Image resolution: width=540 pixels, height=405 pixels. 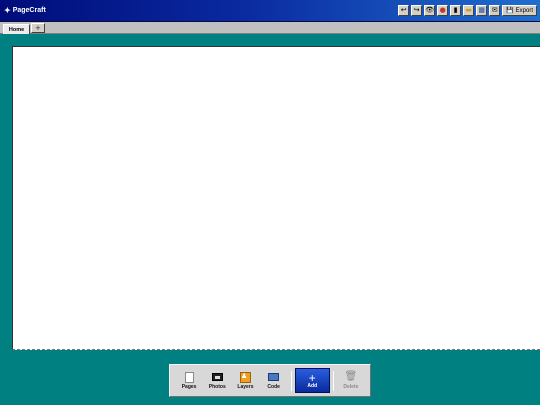 I want to click on tab-strip: Home +, so click(x=270, y=28).